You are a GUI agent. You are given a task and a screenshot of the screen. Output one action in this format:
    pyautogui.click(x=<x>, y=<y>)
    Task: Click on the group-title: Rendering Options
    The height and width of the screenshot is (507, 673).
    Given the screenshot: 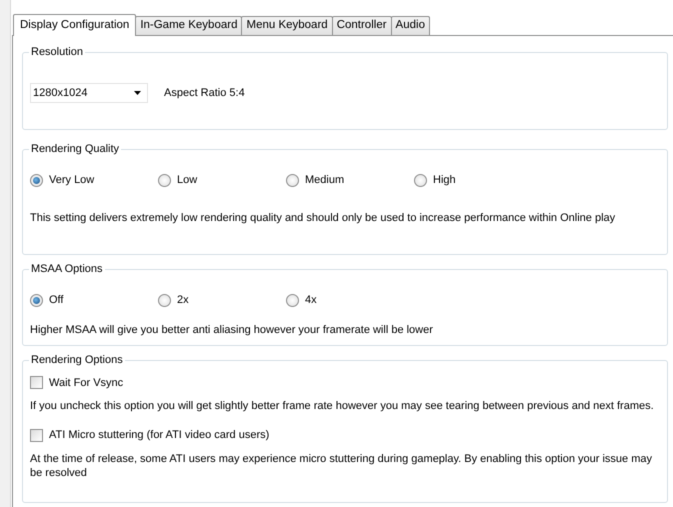 What is the action you would take?
    pyautogui.click(x=77, y=359)
    